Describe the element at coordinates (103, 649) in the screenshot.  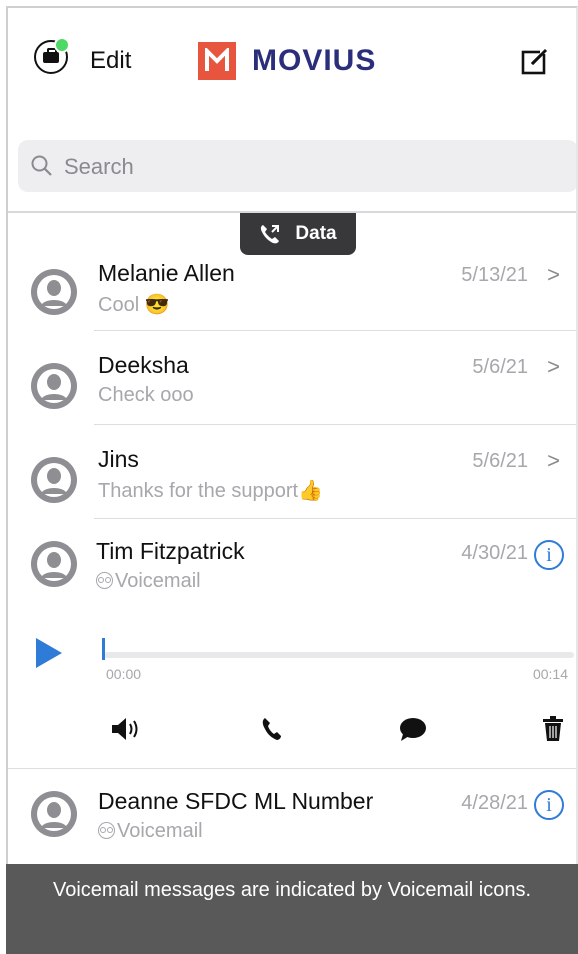
I see `slider-thumb` at that location.